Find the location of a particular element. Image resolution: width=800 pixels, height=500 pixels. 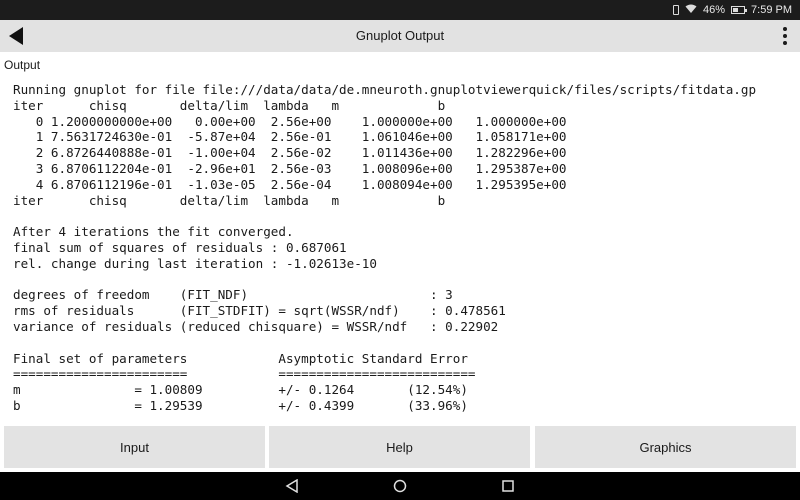

battery-icon is located at coordinates (739, 10).